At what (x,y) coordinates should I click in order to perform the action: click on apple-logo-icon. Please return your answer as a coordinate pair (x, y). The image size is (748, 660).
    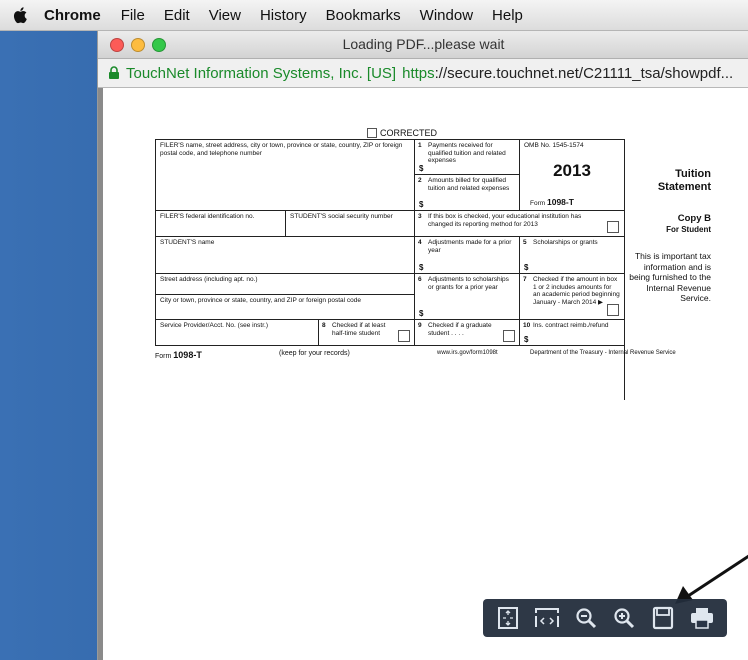
    Looking at the image, I should click on (21, 15).